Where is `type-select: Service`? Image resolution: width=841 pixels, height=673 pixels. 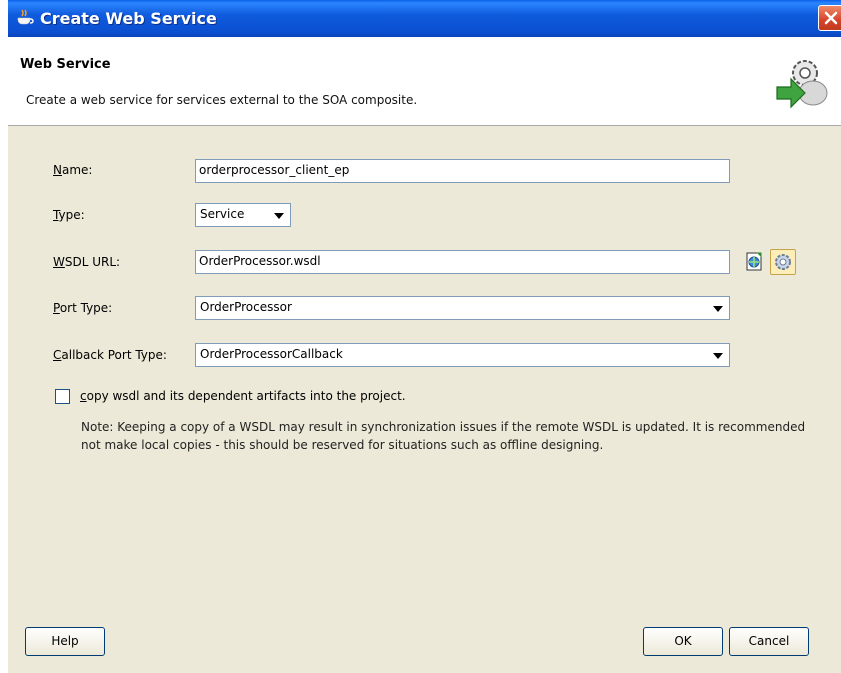 type-select: Service is located at coordinates (243, 215).